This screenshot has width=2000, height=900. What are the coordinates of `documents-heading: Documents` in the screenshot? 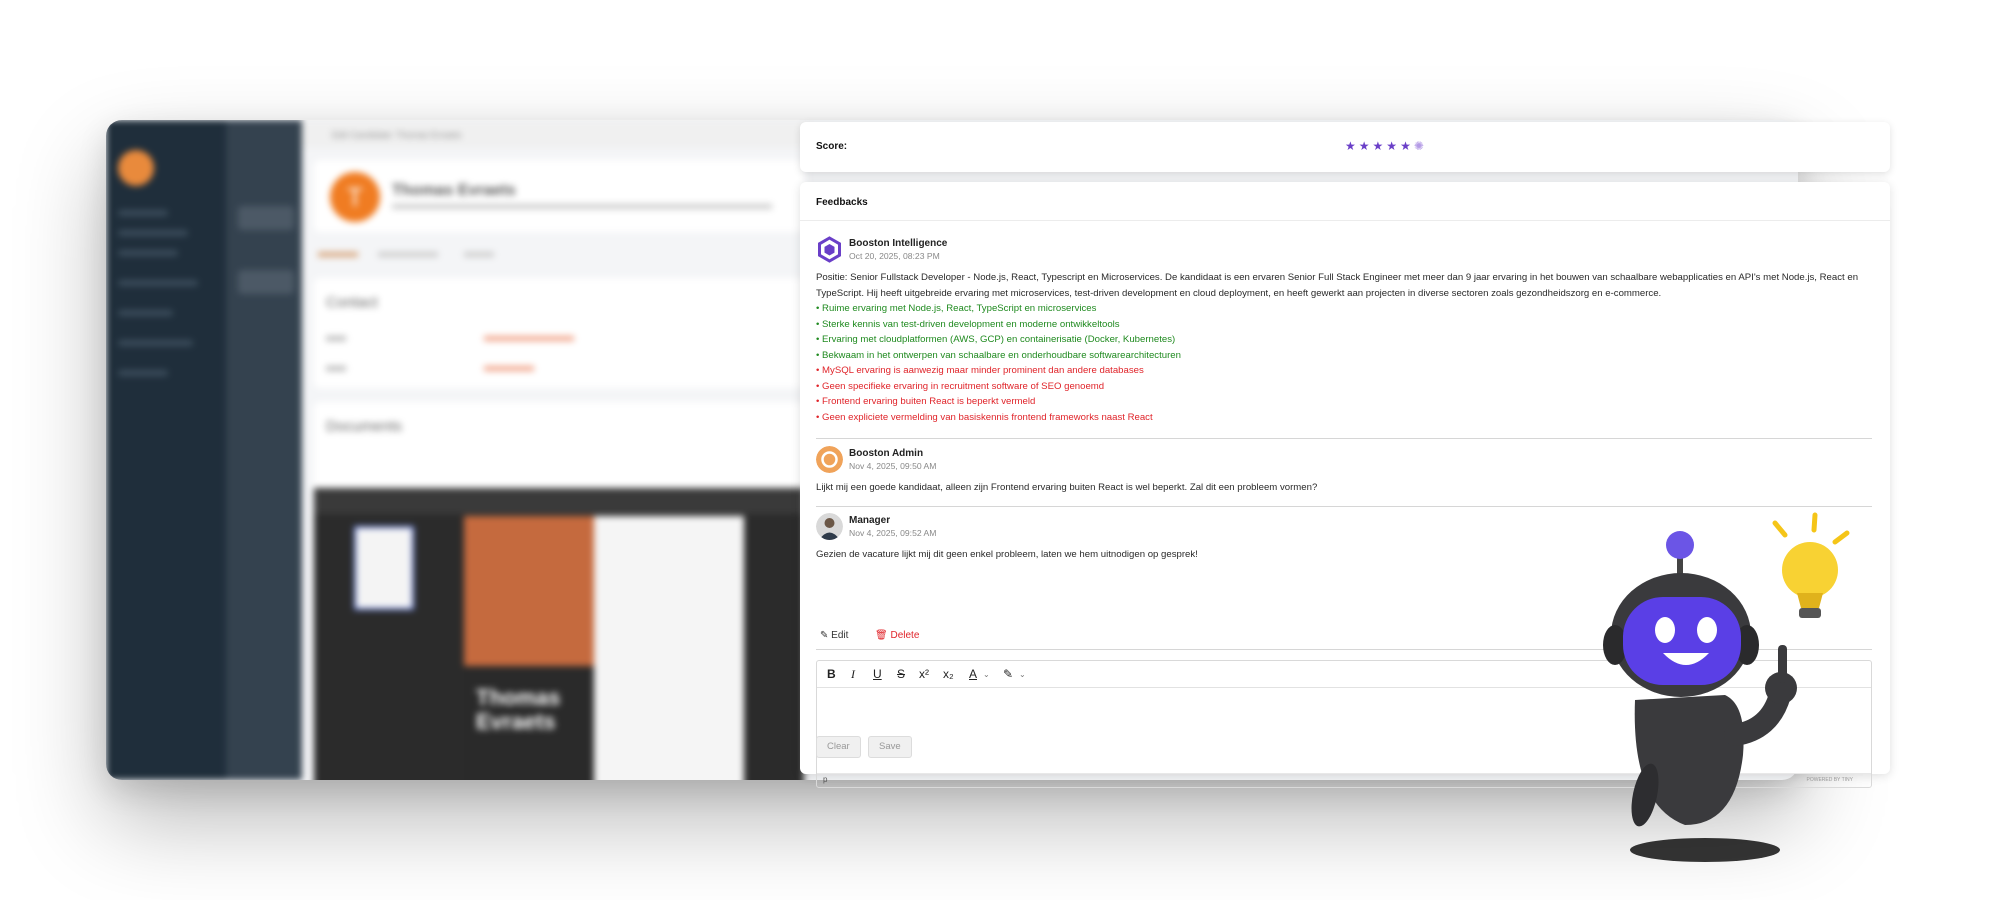 It's located at (364, 426).